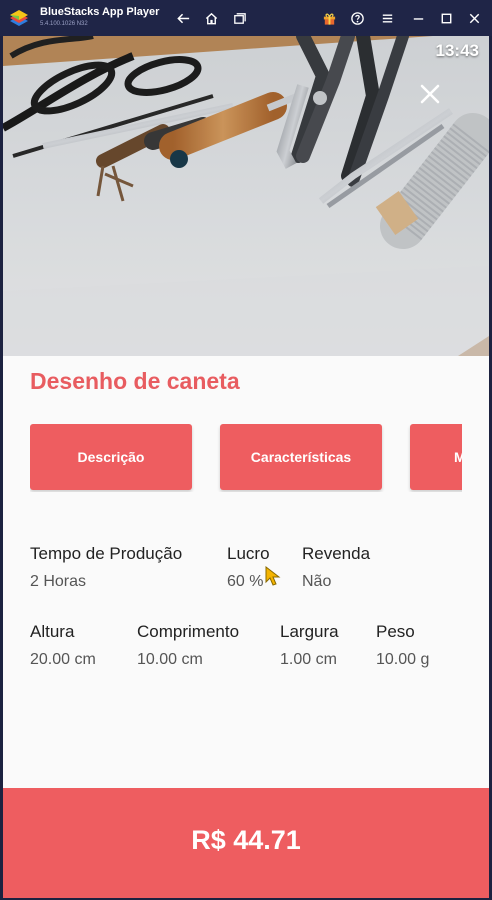 Image resolution: width=492 pixels, height=900 pixels. What do you see at coordinates (106, 553) in the screenshot?
I see `production-time-label: Tempo de Produção` at bounding box center [106, 553].